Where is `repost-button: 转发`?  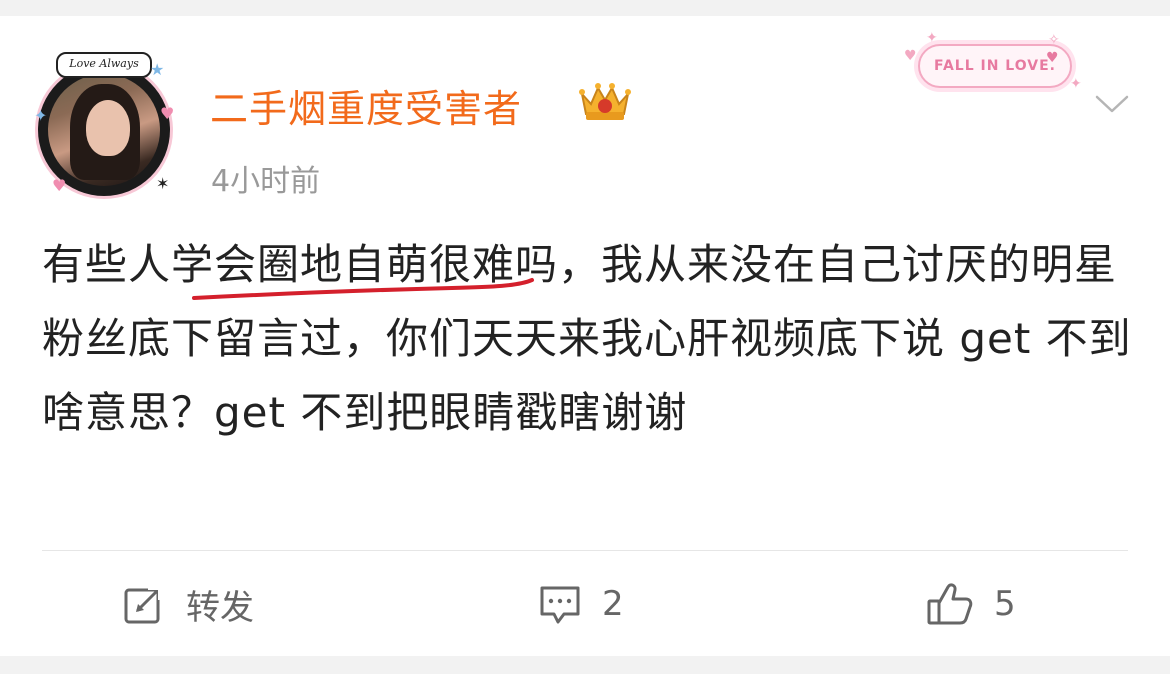
repost-button: 转发 is located at coordinates (188, 604).